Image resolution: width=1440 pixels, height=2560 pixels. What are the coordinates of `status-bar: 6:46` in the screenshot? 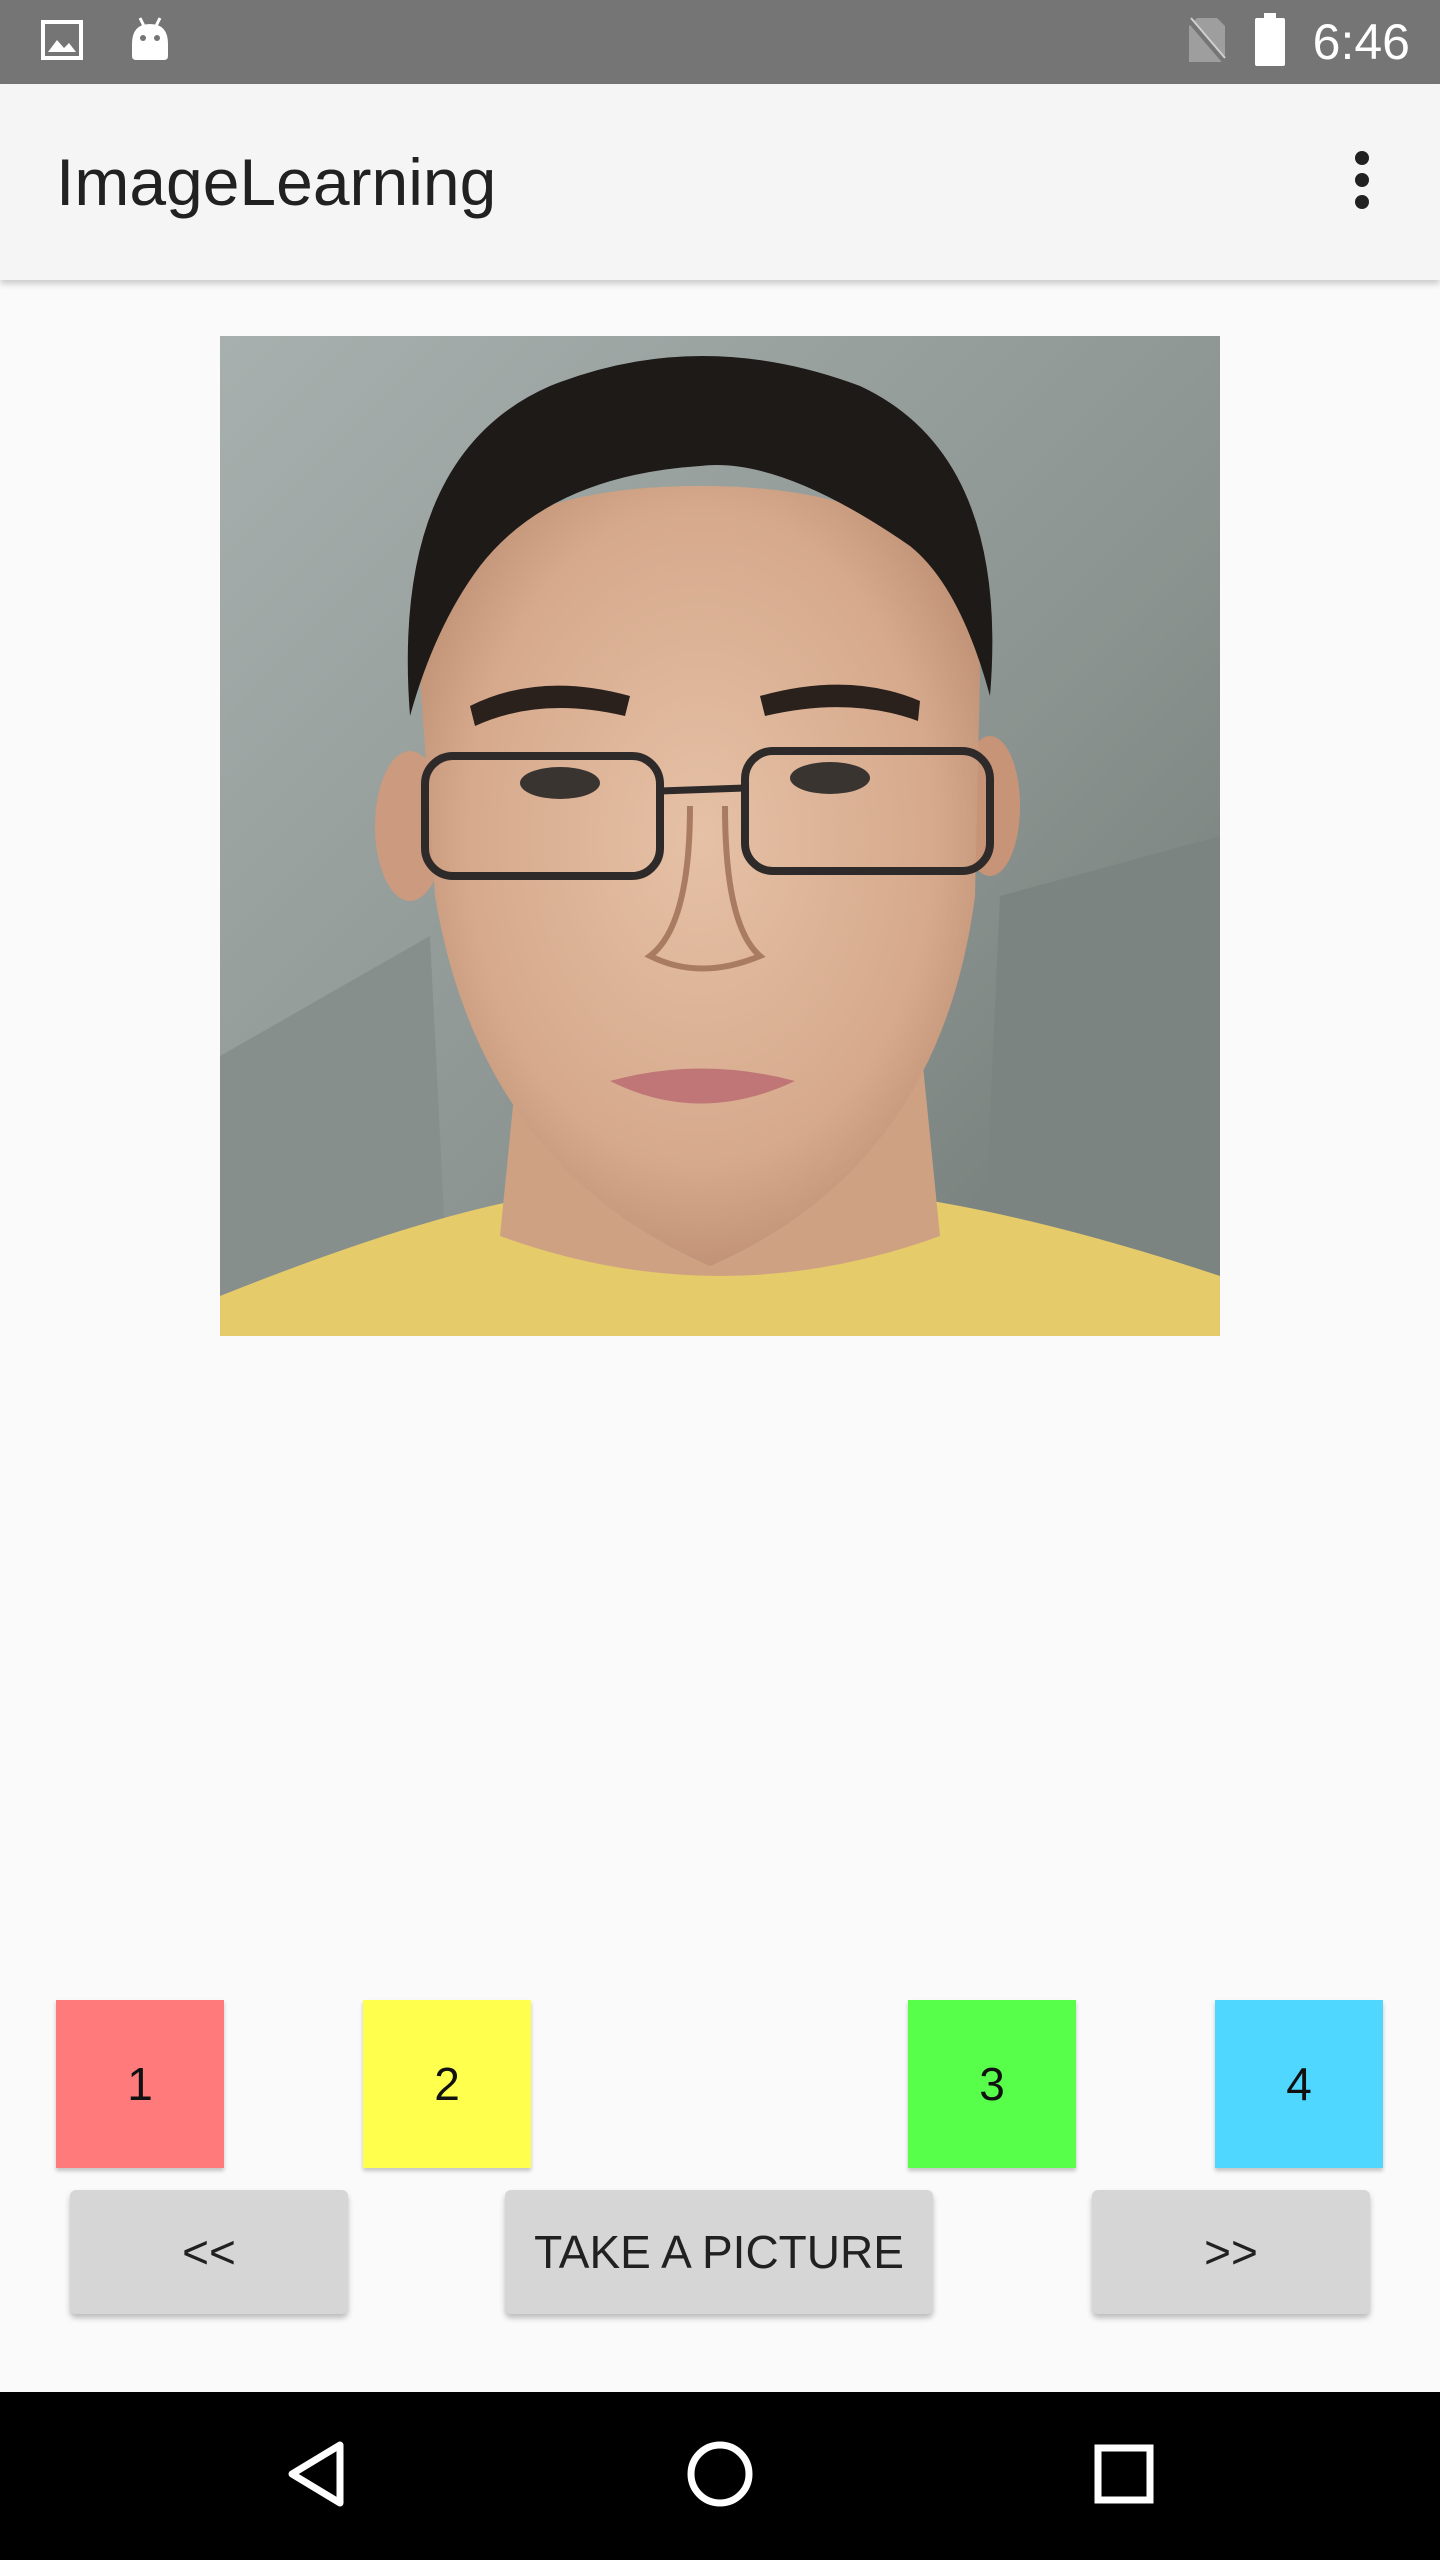 It's located at (720, 42).